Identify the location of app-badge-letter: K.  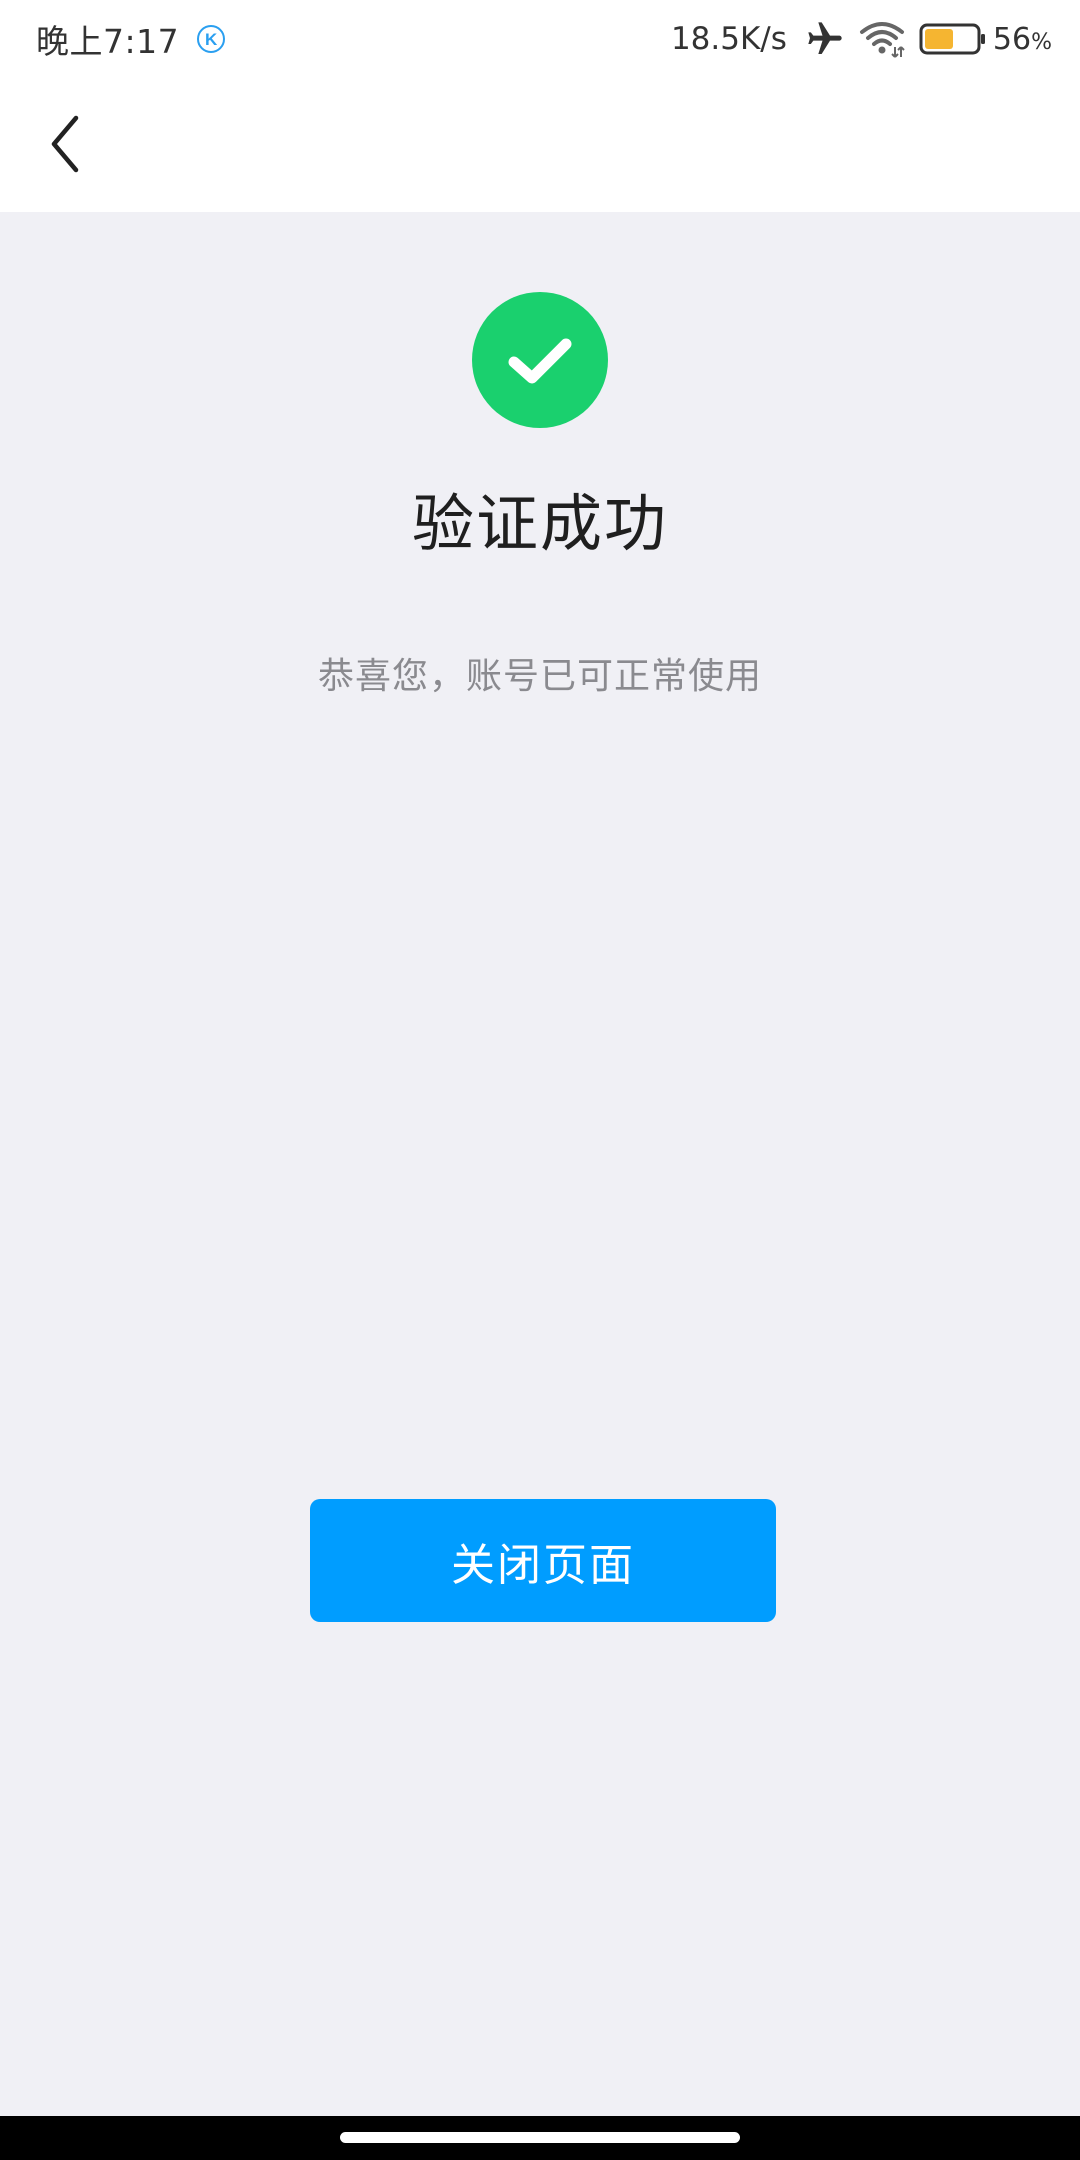
(211, 39).